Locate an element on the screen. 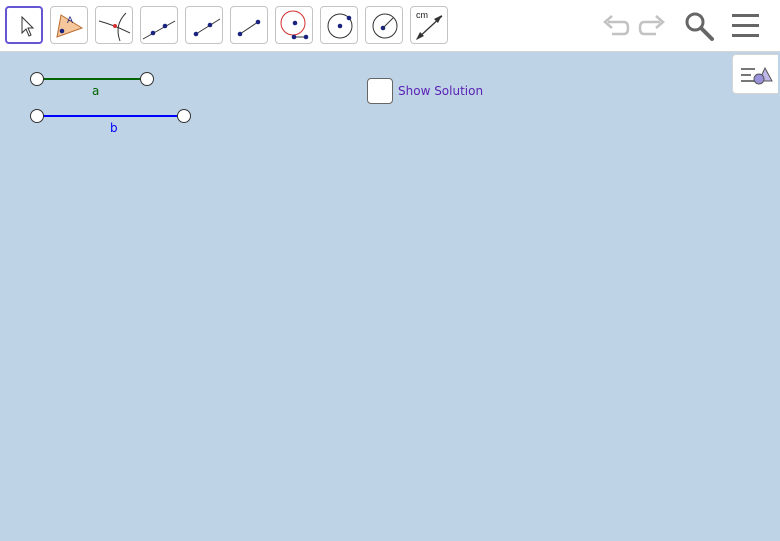 The height and width of the screenshot is (541, 780). search-button is located at coordinates (699, 26).